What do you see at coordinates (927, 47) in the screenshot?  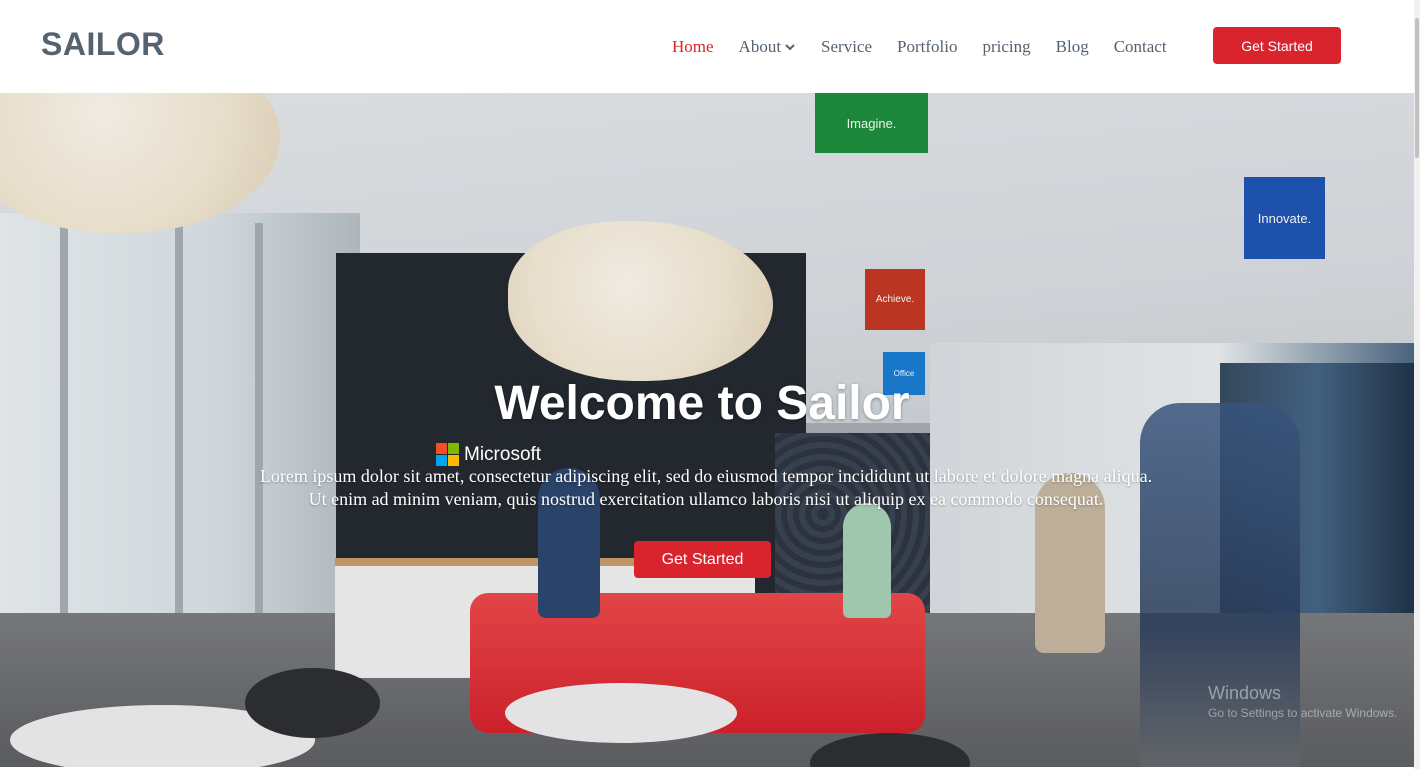 I see `nav-portfolio: Portfolio` at bounding box center [927, 47].